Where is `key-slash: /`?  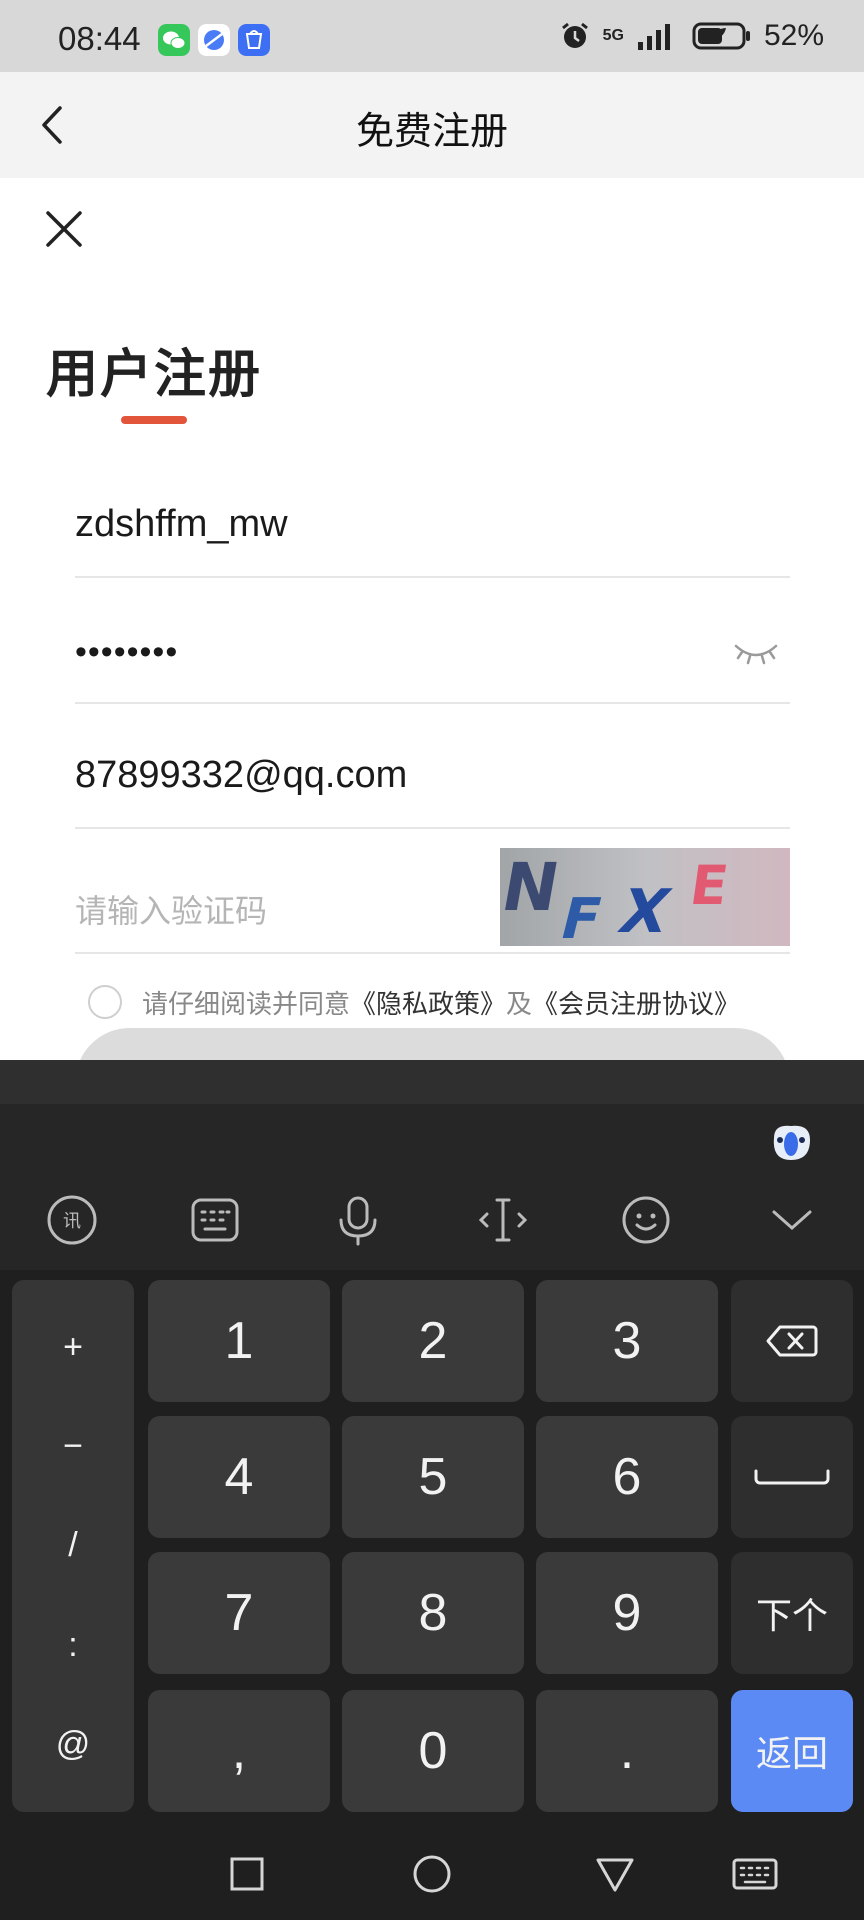 key-slash: / is located at coordinates (72, 1545).